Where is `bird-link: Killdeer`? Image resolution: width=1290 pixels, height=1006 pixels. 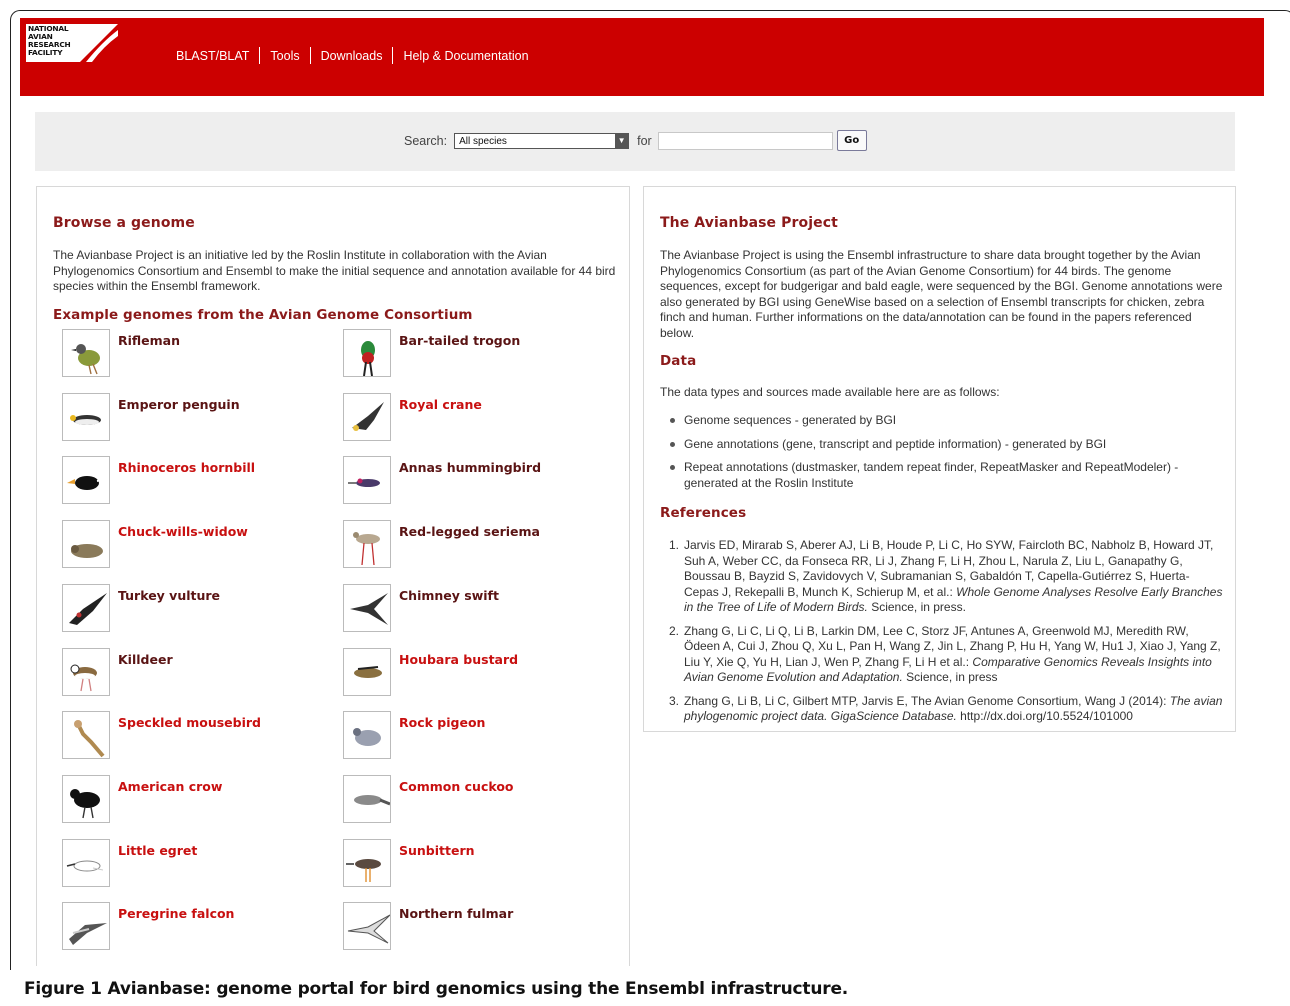
bird-link: Killdeer is located at coordinates (145, 659).